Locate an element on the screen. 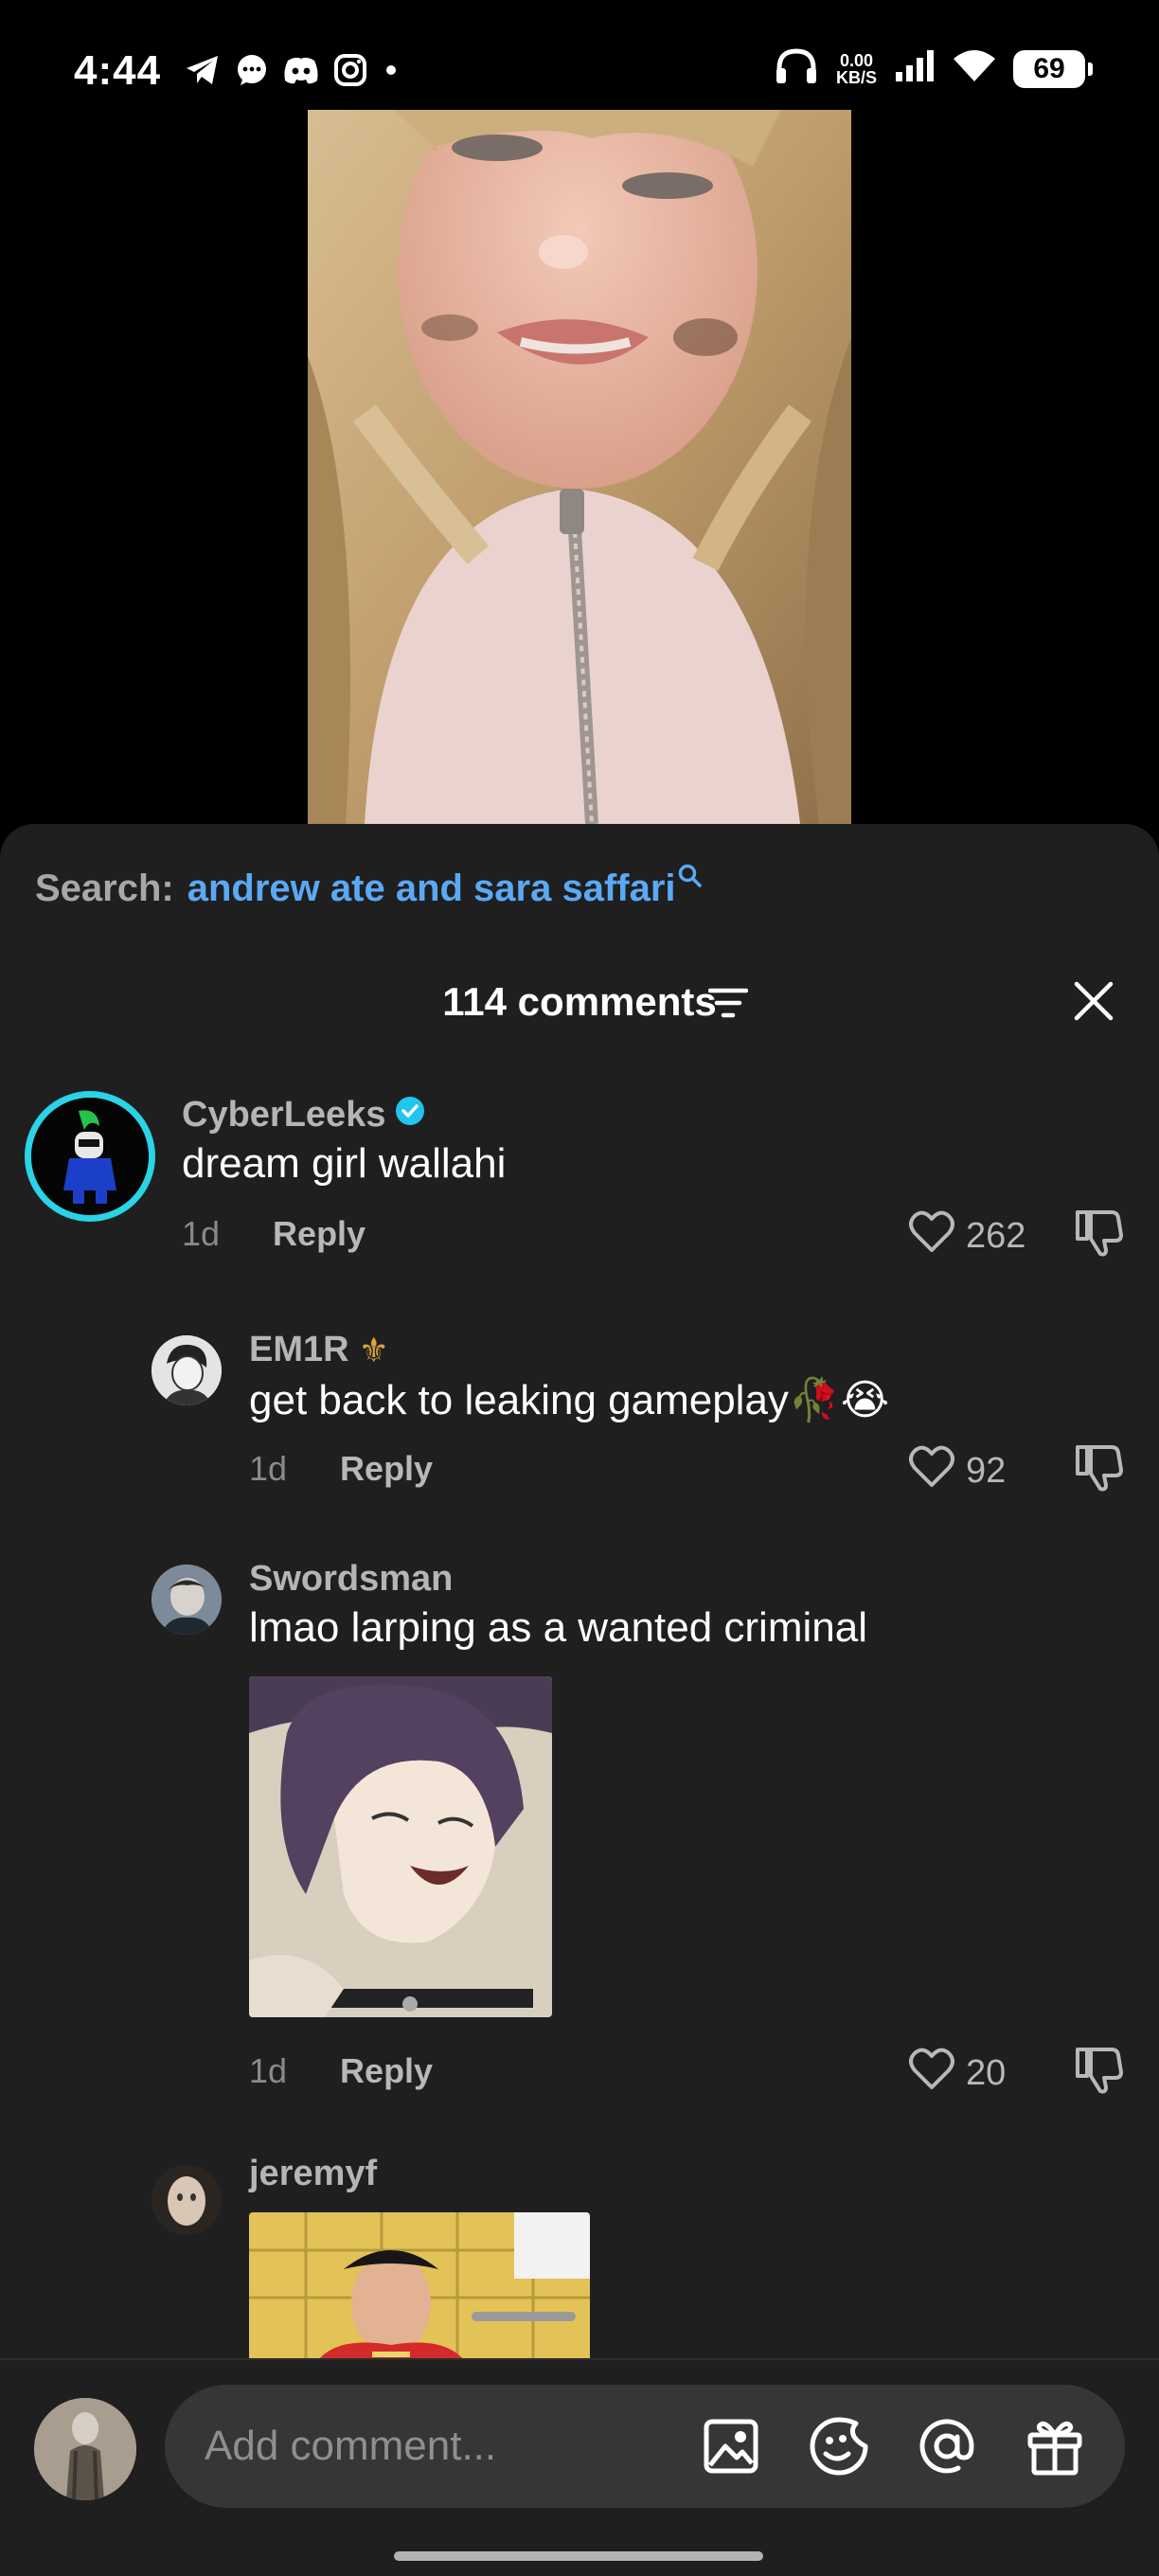  comment-text: dream girl wallahi is located at coordinates (344, 1163).